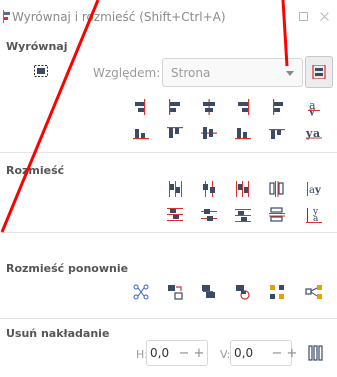 This screenshot has width=337, height=377. I want to click on section-heading-align: Wyrównaj, so click(37, 46).